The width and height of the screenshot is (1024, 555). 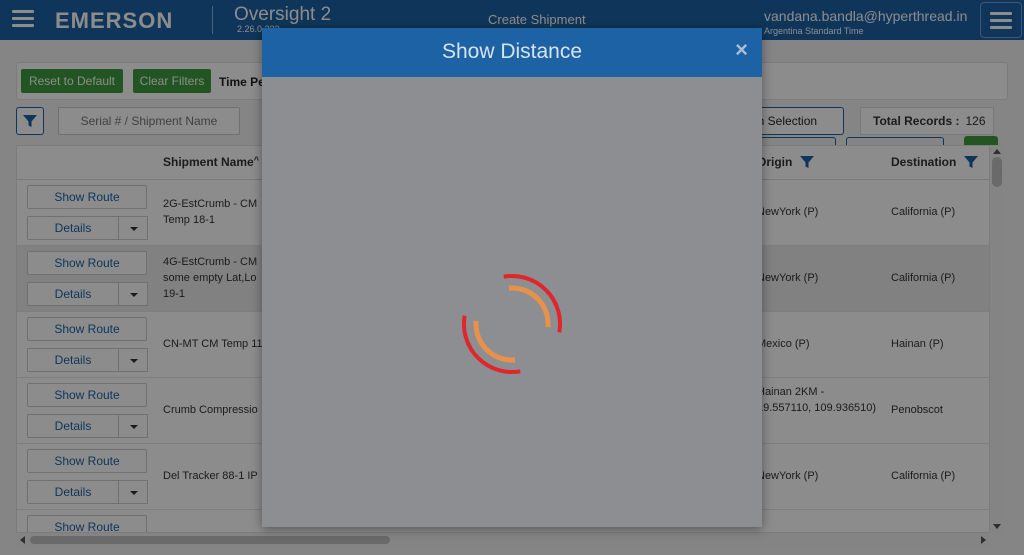 I want to click on modal-title: Show Distance, so click(x=512, y=51).